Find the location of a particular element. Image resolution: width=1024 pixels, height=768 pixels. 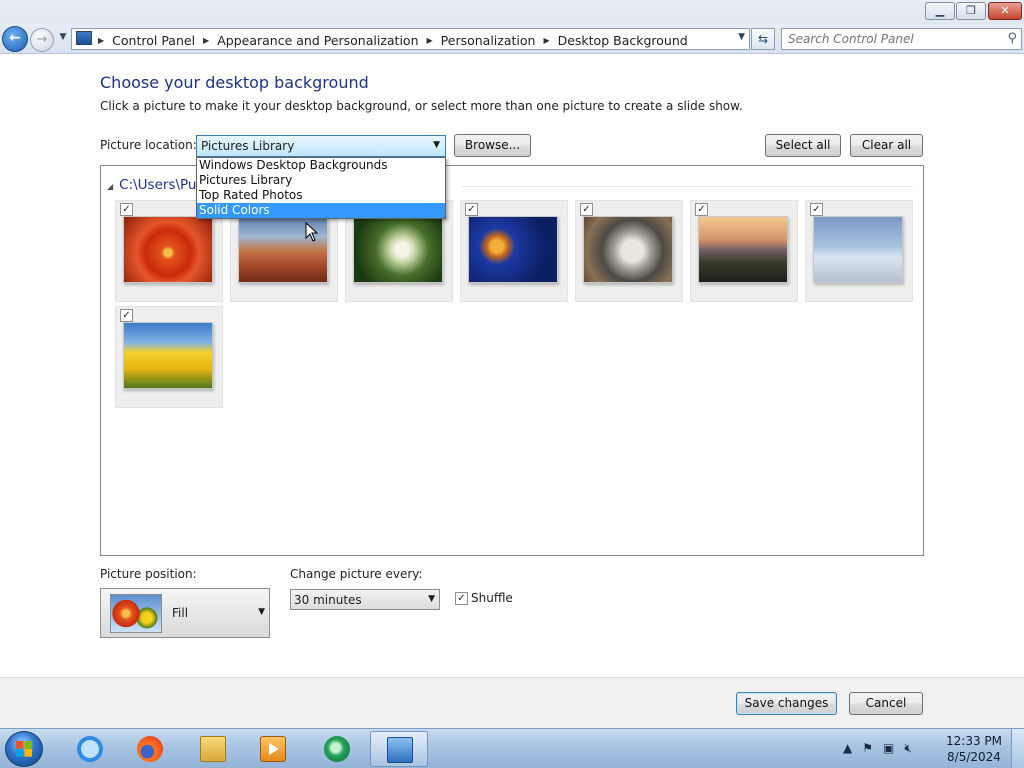

taskbar-media-player is located at coordinates (273, 749).